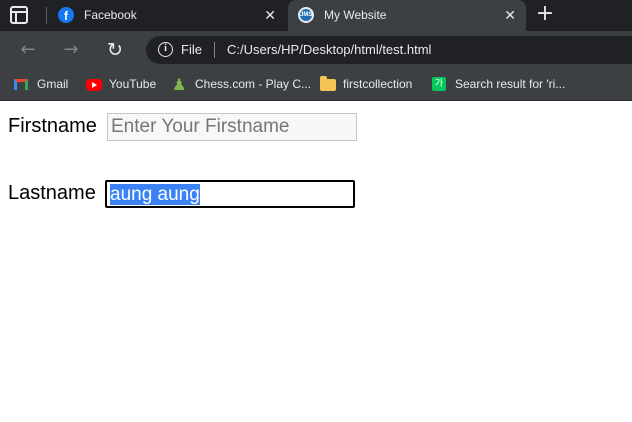  I want to click on tab-strip: f Facebook ✕ JMS My Website ✕ +, so click(316, 15).